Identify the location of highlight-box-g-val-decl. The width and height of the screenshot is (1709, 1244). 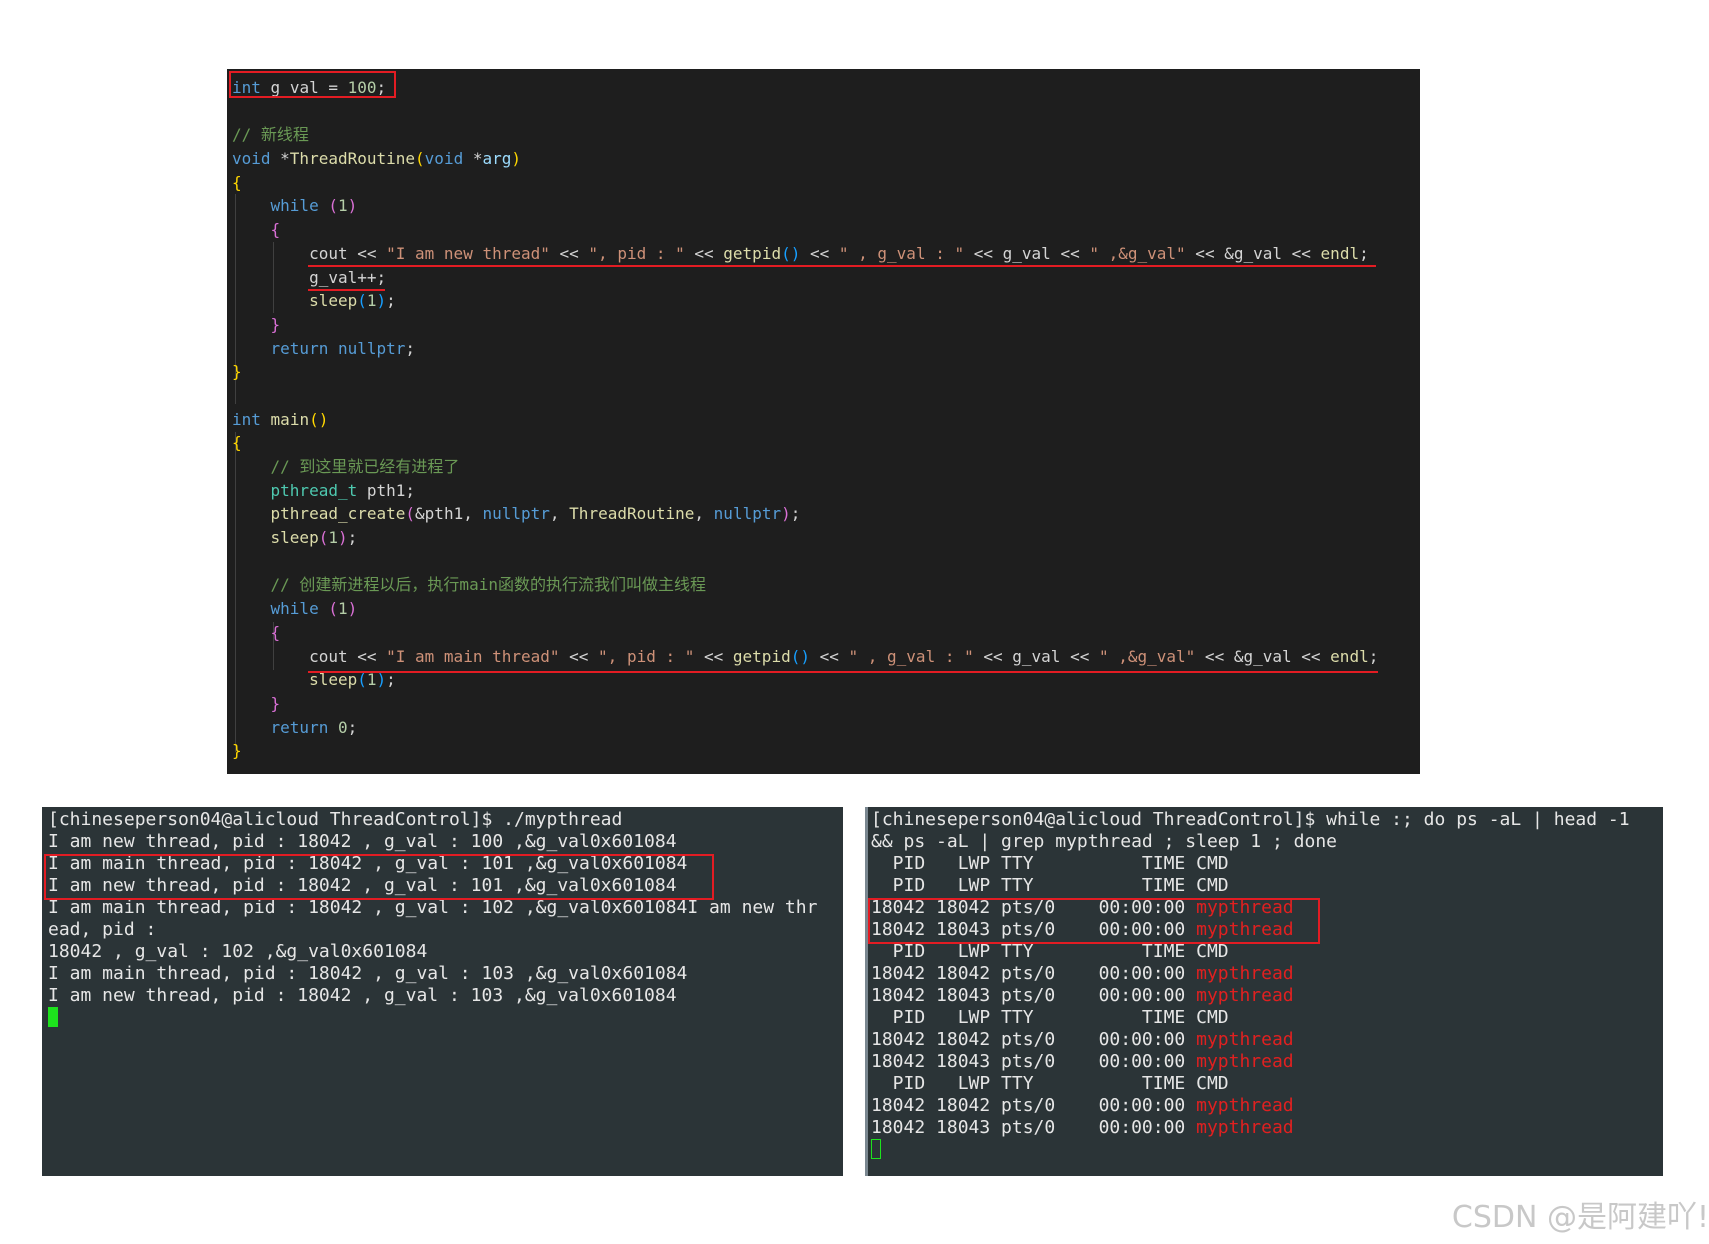
(312, 84).